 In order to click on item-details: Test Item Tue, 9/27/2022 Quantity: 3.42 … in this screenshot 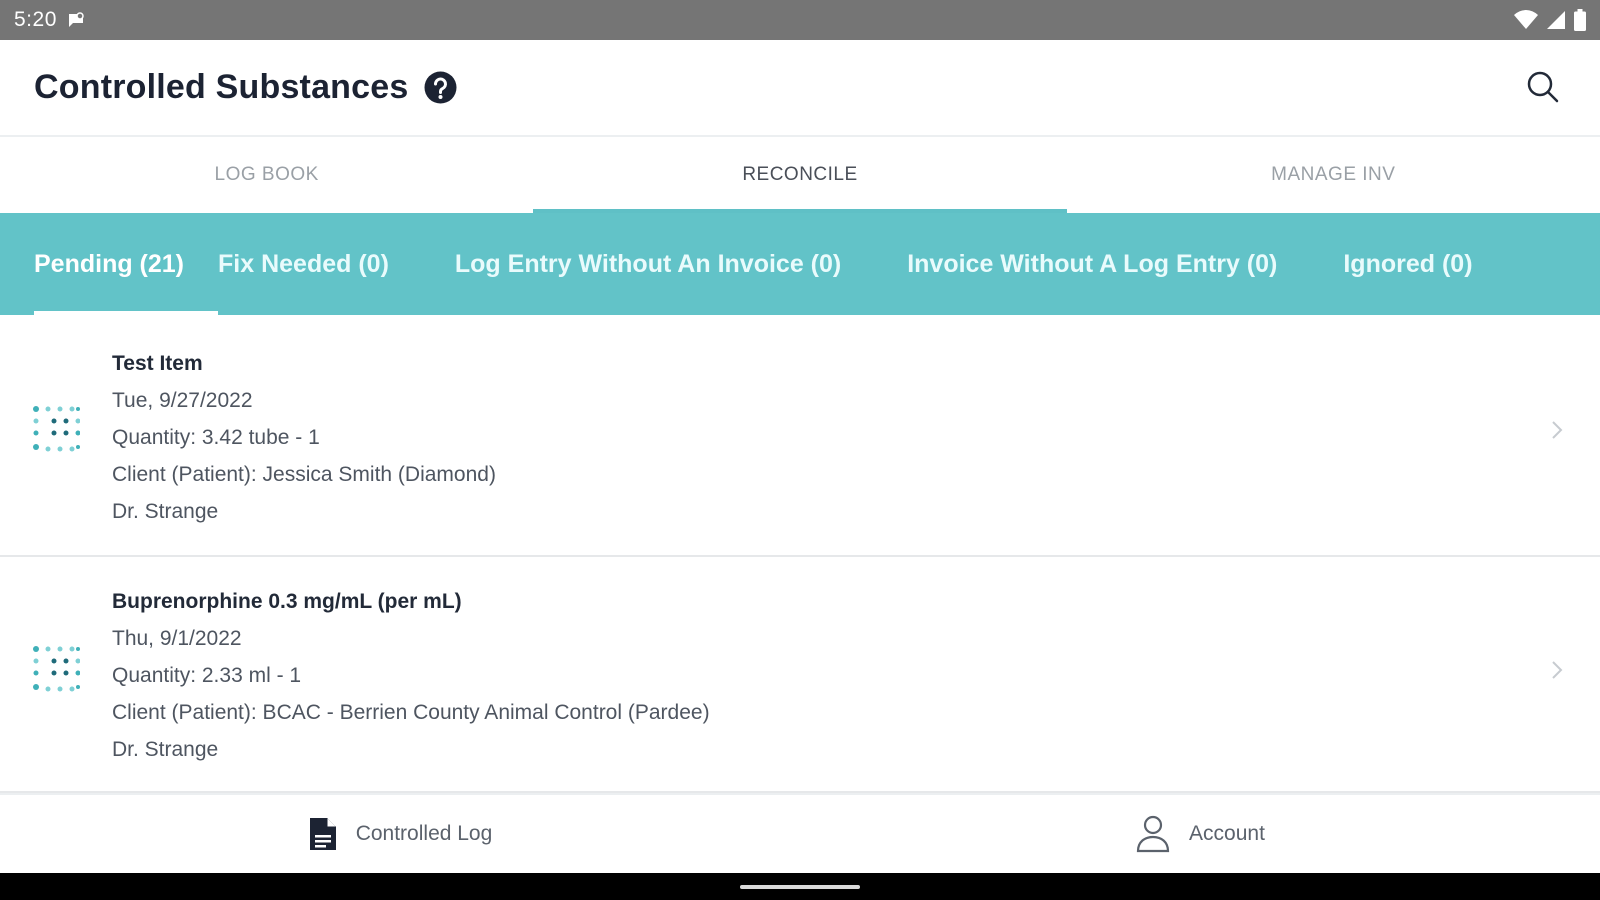, I will do `click(304, 437)`.